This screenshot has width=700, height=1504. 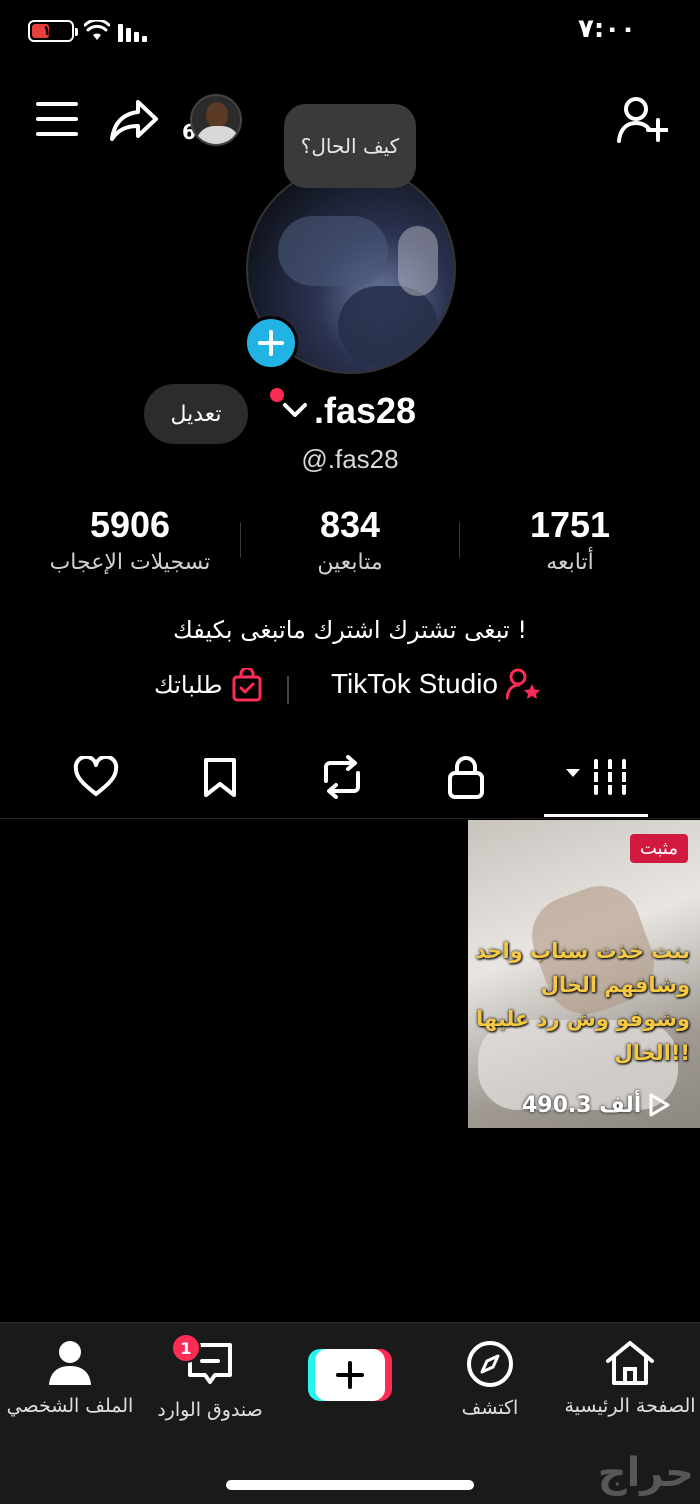 I want to click on stat-following: 1751 أتابعه, so click(x=570, y=539).